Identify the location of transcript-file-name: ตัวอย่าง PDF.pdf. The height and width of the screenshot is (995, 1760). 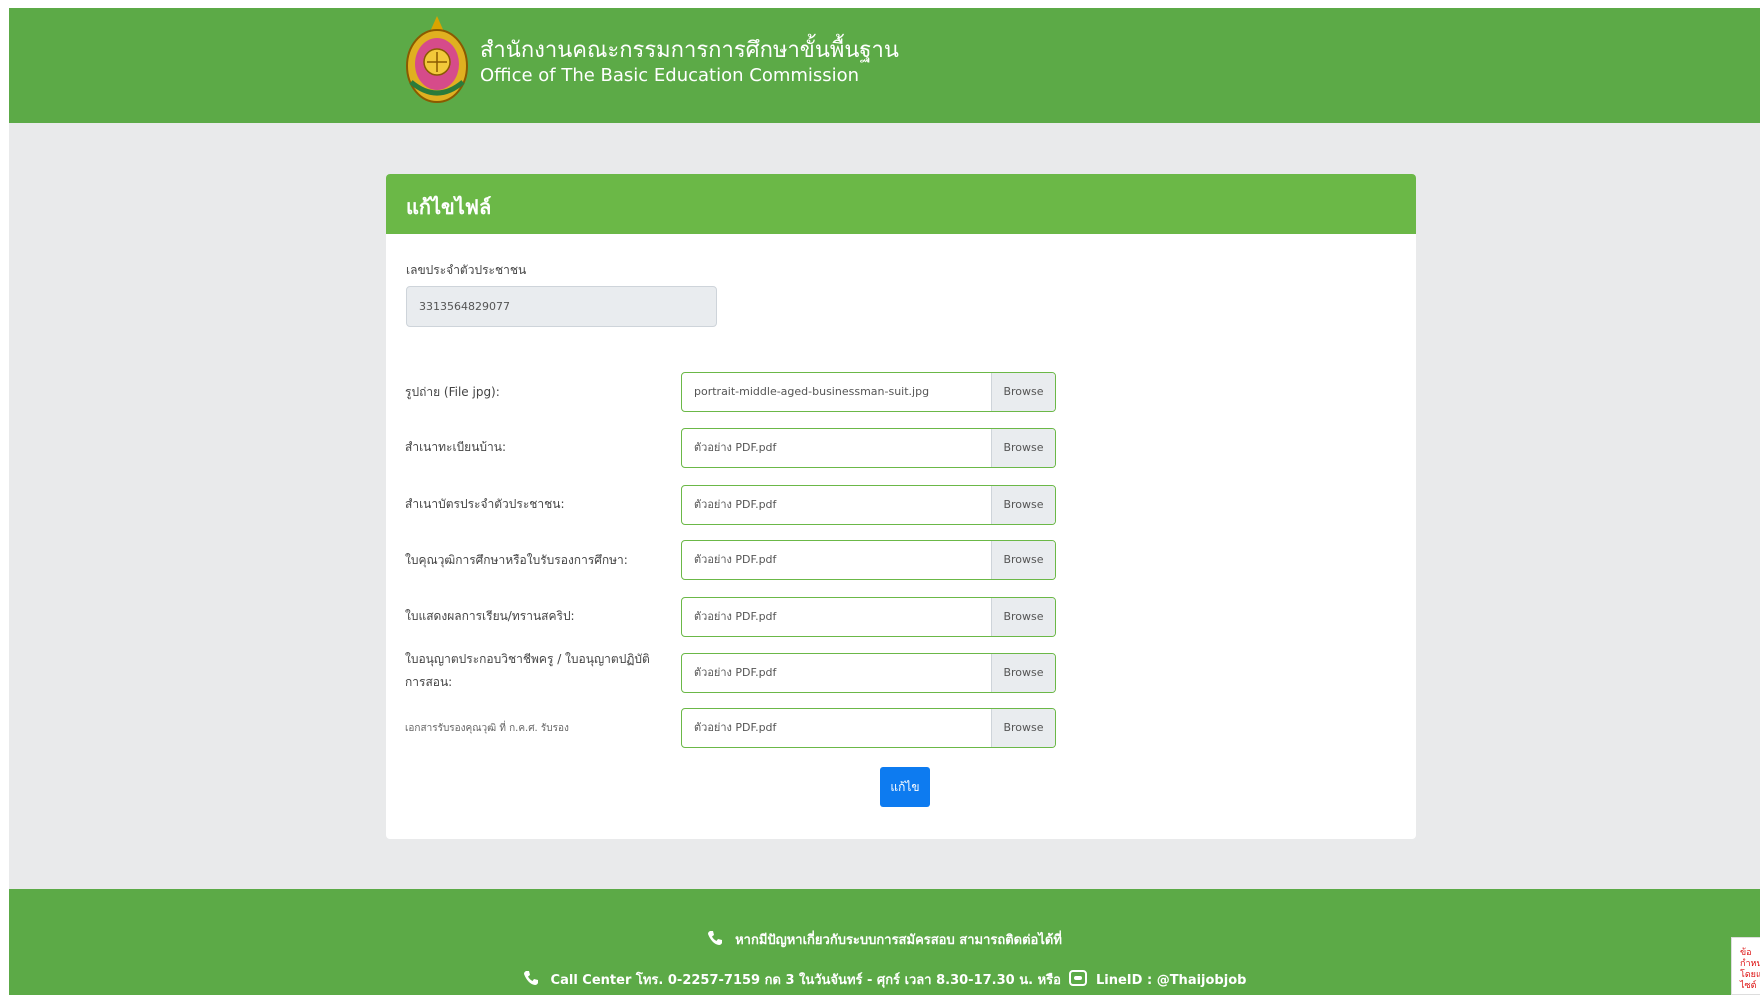
(735, 616).